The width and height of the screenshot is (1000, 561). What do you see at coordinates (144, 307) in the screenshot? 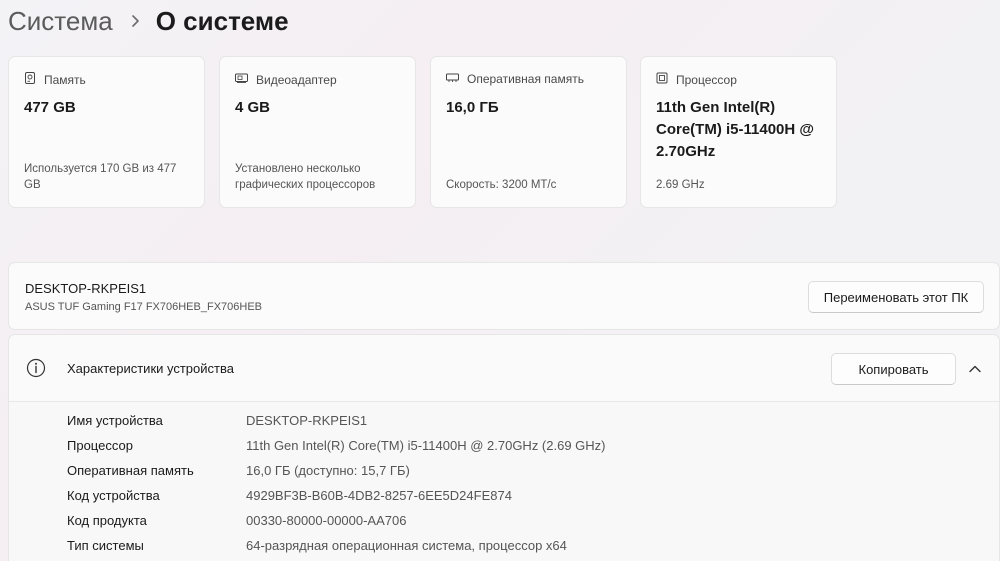
I see `device-model: ASUS TUF Gaming F17 FX706HEB_FX706HEB` at bounding box center [144, 307].